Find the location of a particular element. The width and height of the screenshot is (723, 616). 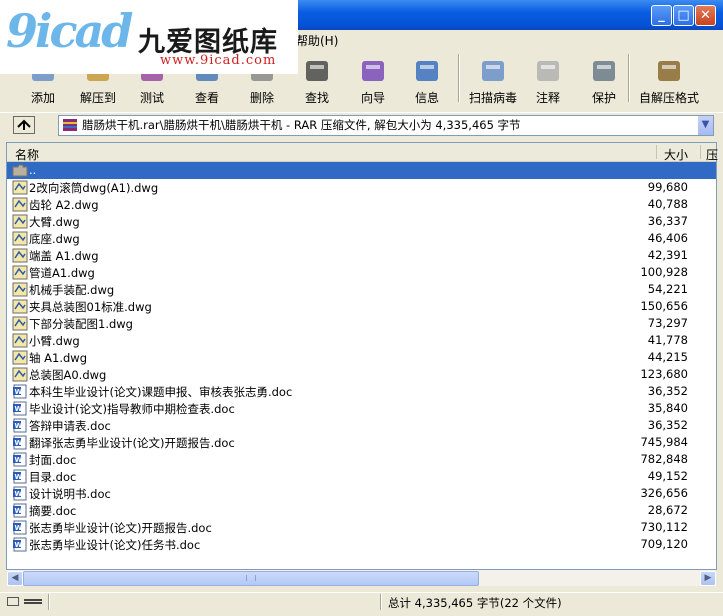

toolbar-button-7: 信息 is located at coordinates (427, 78).